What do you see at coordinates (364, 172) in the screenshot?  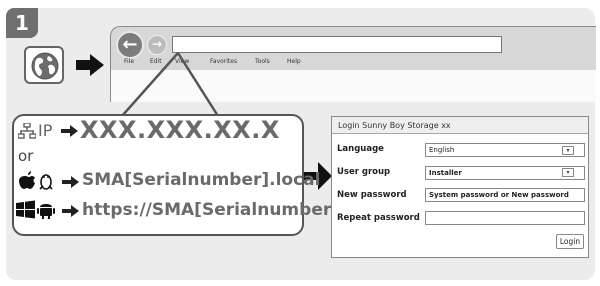 I see `user-group-label: User group` at bounding box center [364, 172].